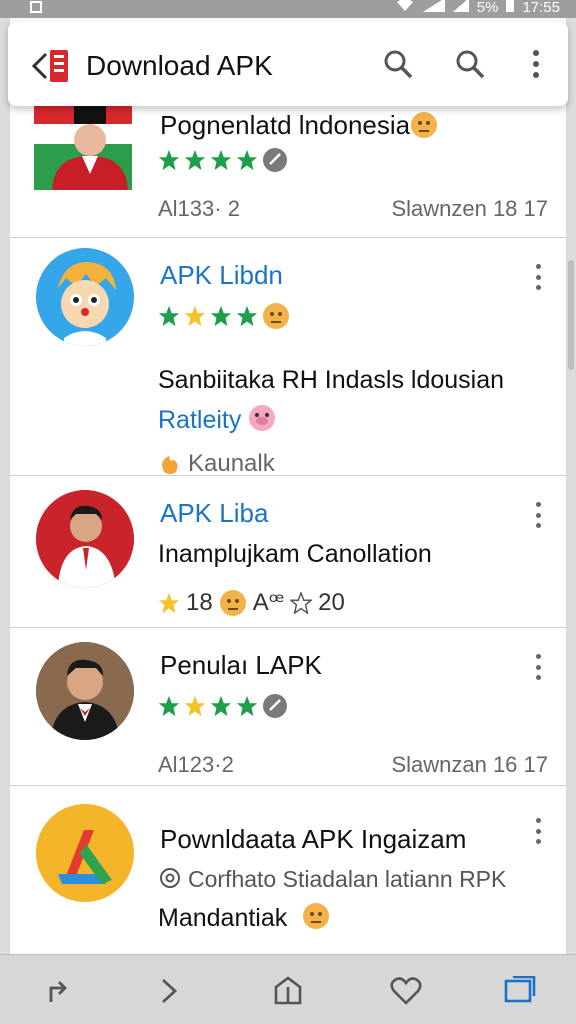 This screenshot has width=576, height=1024. What do you see at coordinates (214, 513) in the screenshot?
I see `app-name: APK Liba` at bounding box center [214, 513].